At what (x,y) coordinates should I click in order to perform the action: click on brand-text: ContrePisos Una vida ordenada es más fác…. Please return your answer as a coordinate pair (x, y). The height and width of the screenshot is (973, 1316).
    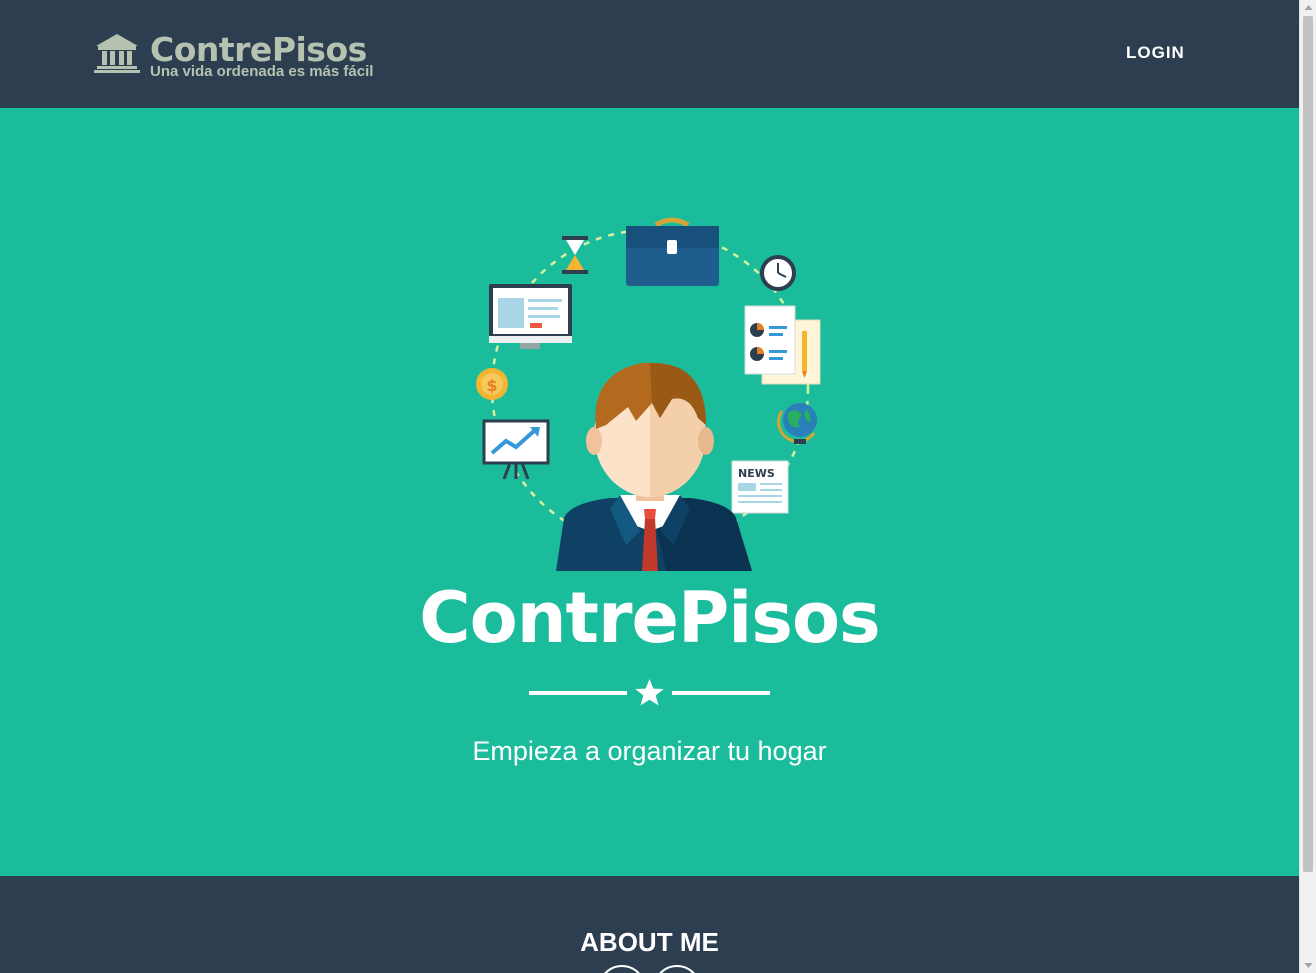
    Looking at the image, I should click on (262, 56).